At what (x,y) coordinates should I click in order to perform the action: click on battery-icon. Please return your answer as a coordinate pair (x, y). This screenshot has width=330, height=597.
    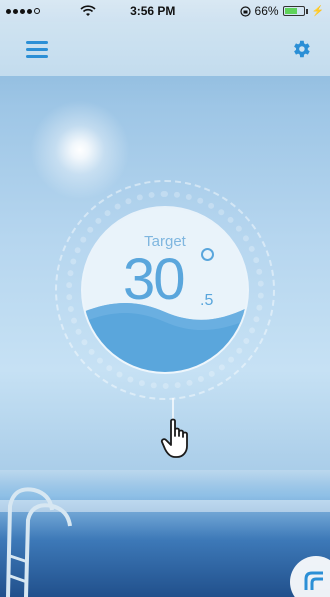
    Looking at the image, I should click on (293, 11).